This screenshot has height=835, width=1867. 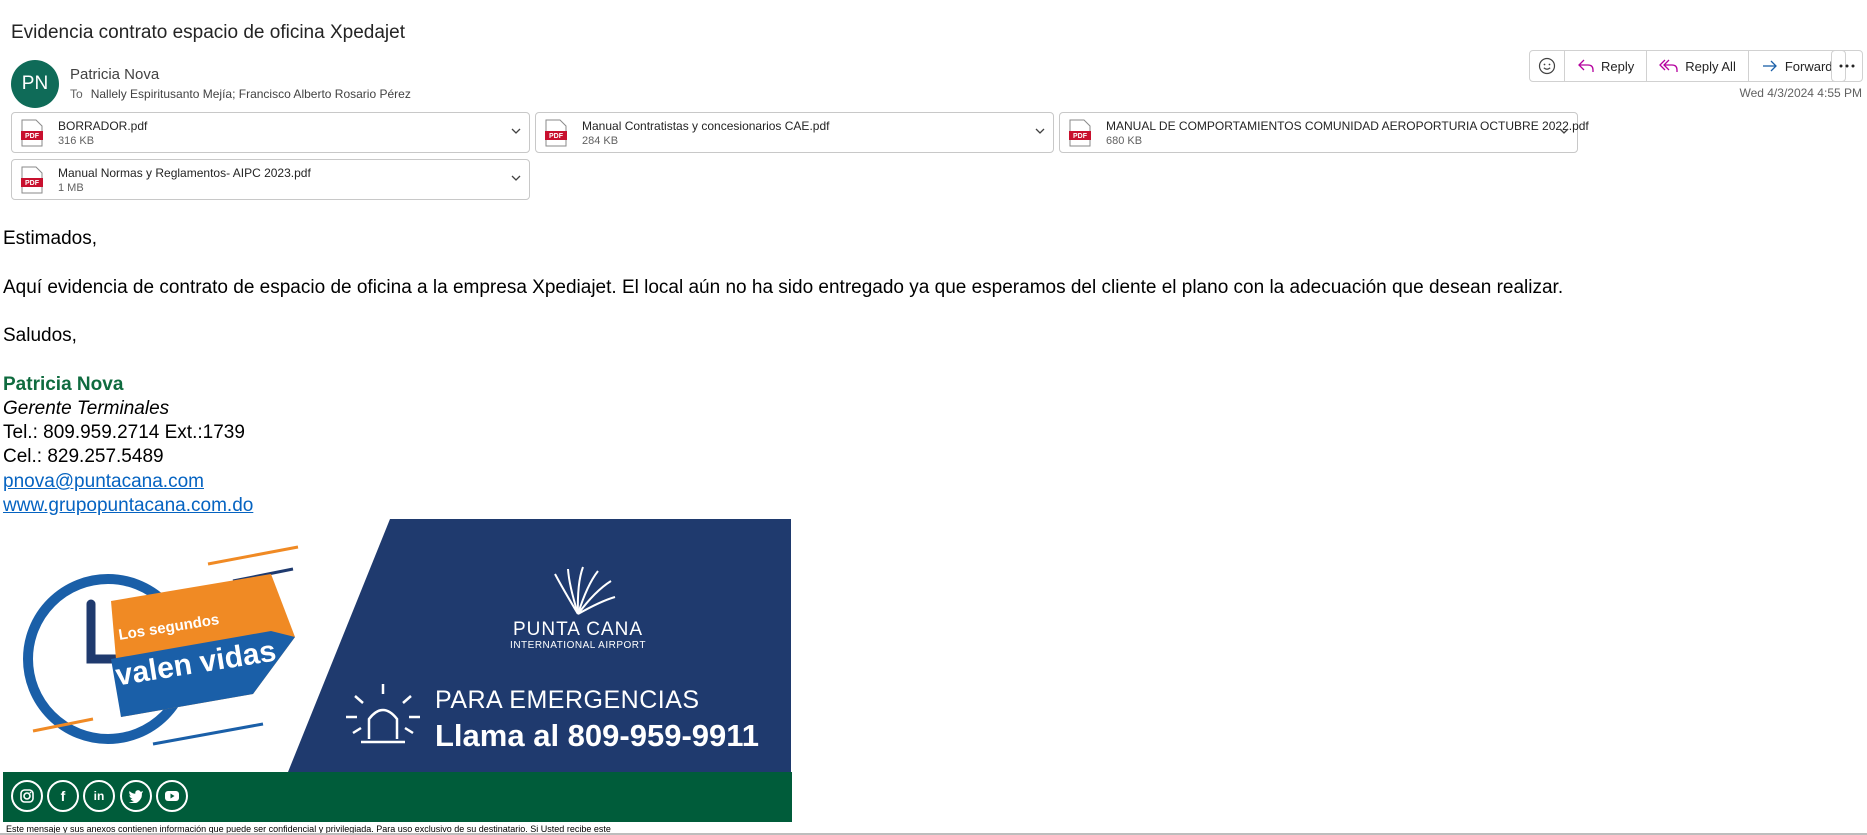 What do you see at coordinates (567, 700) in the screenshot?
I see `emergency-title: PARA EMERGENCIAS` at bounding box center [567, 700].